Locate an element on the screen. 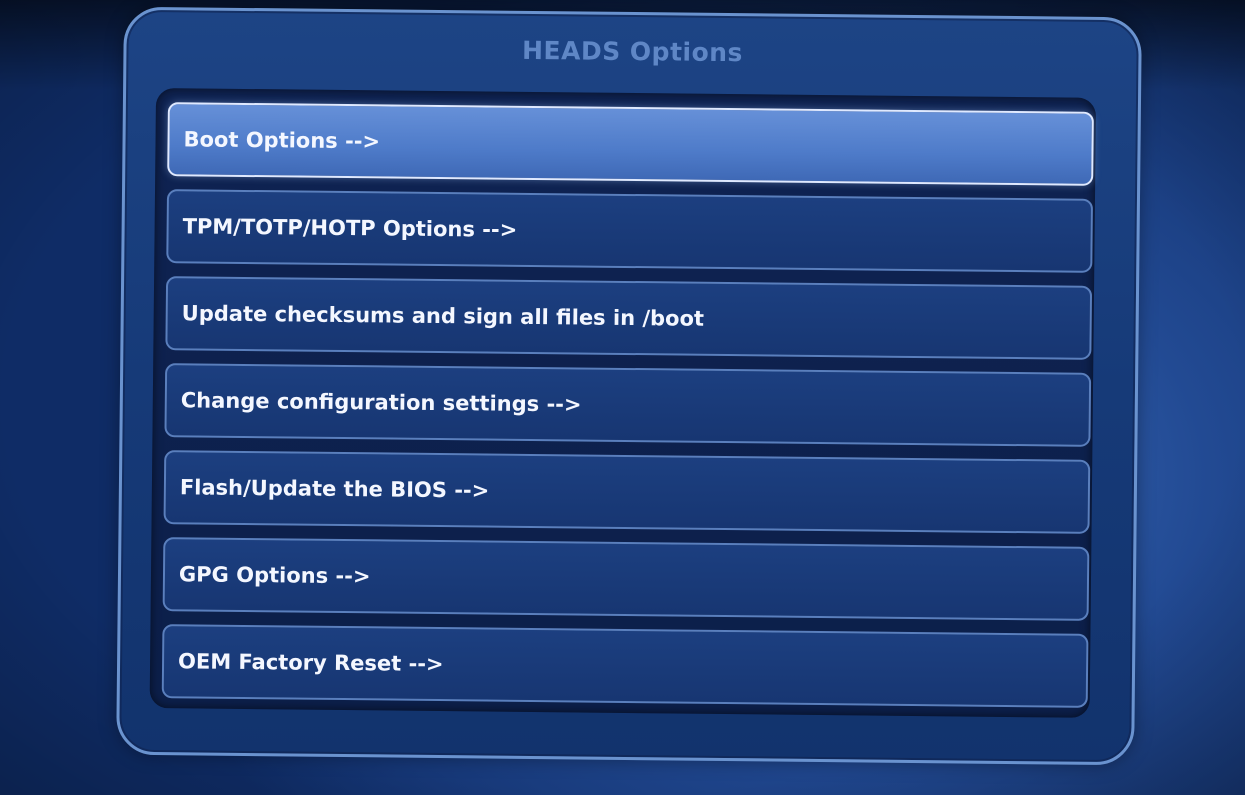 Image resolution: width=1245 pixels, height=795 pixels. menu-item-tpm-totp-hotp-options: TPM/TOTP/HOTP Options --> is located at coordinates (629, 231).